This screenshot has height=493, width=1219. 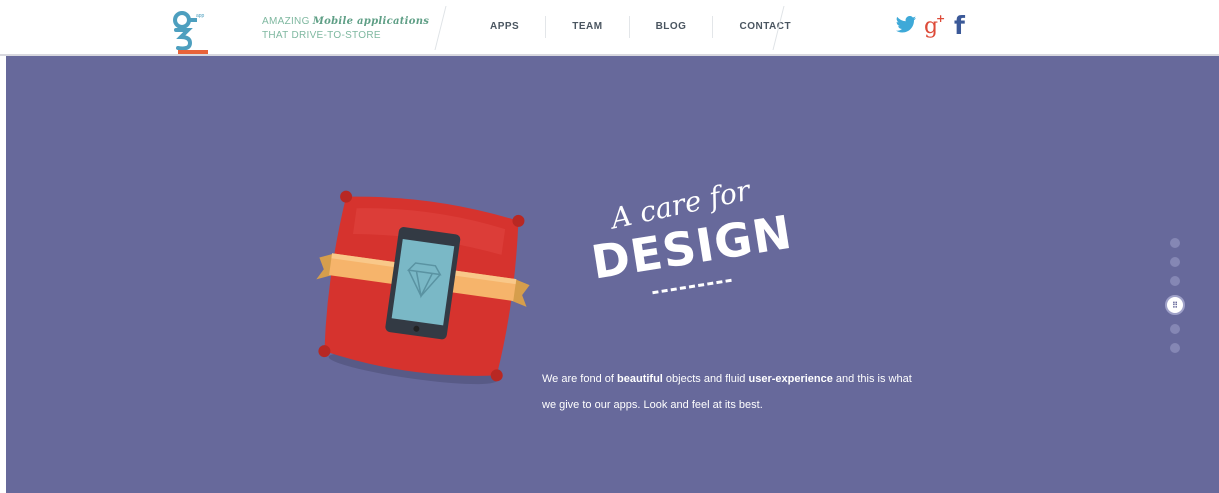 I want to click on header-divider, so click(x=440, y=28).